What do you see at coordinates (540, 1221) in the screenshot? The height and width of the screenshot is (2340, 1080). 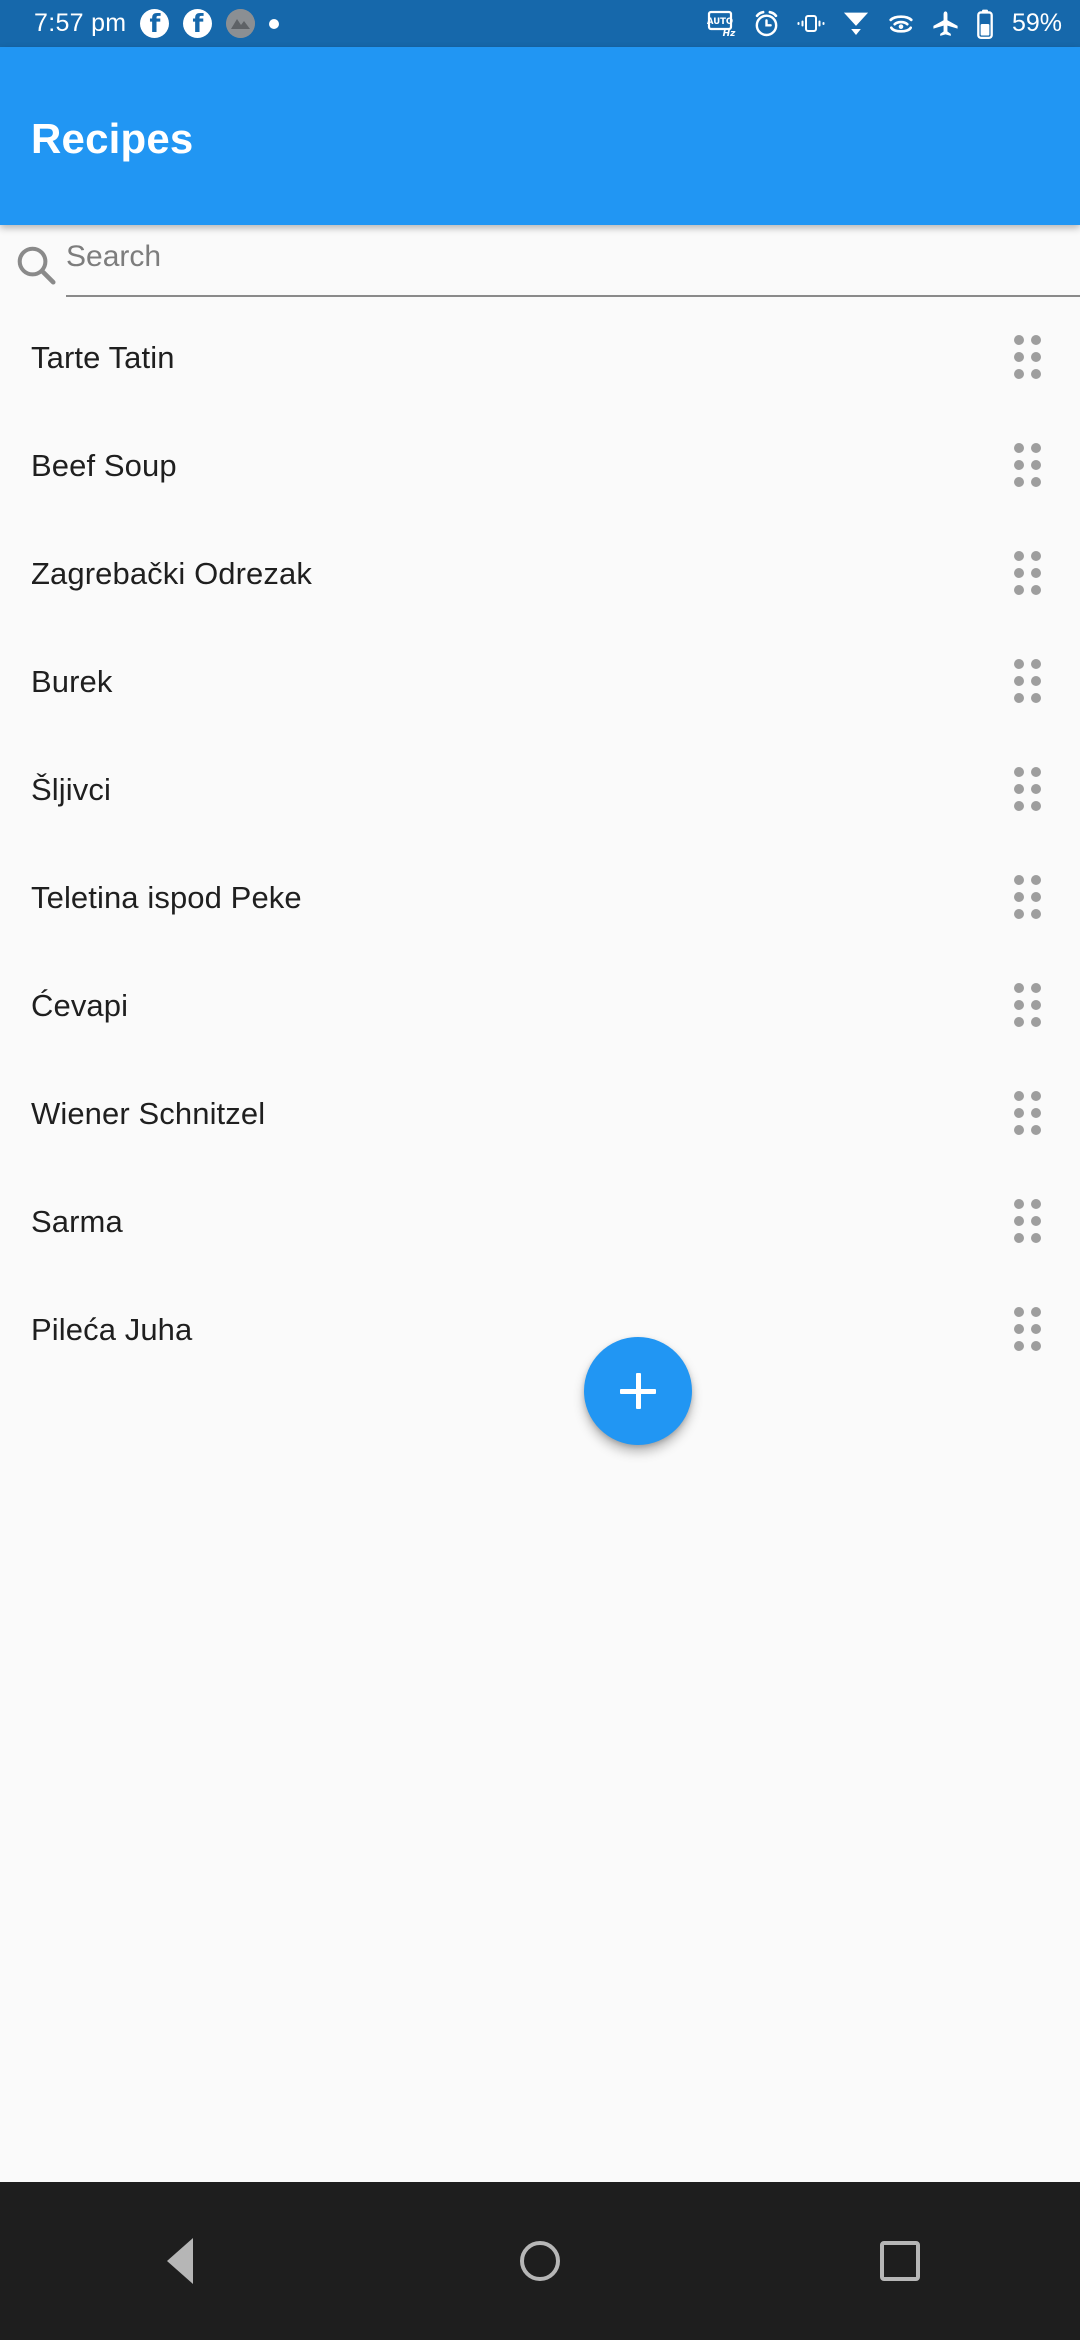 I see `recipe-list-item: Sarma` at bounding box center [540, 1221].